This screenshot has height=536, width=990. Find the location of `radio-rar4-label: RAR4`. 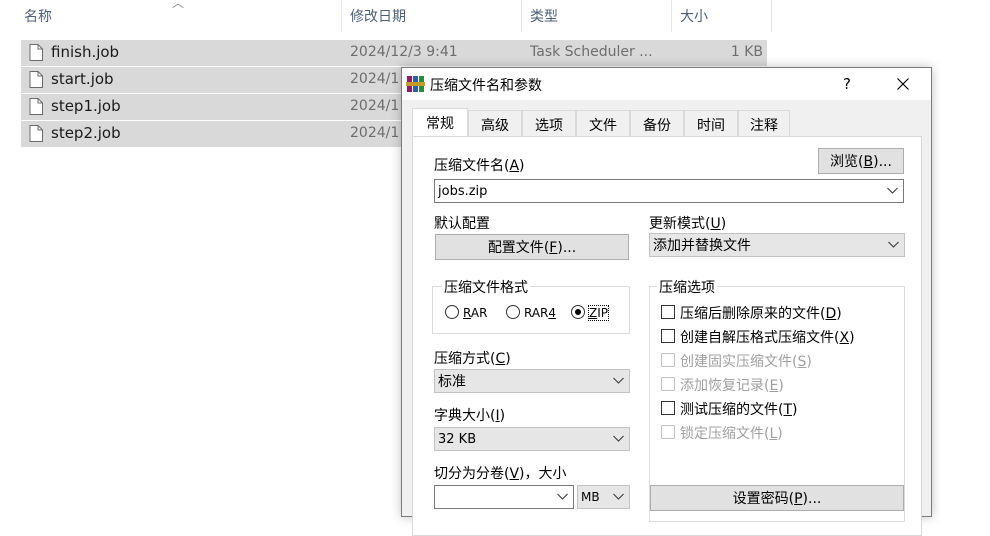

radio-rar4-label: RAR4 is located at coordinates (540, 313).